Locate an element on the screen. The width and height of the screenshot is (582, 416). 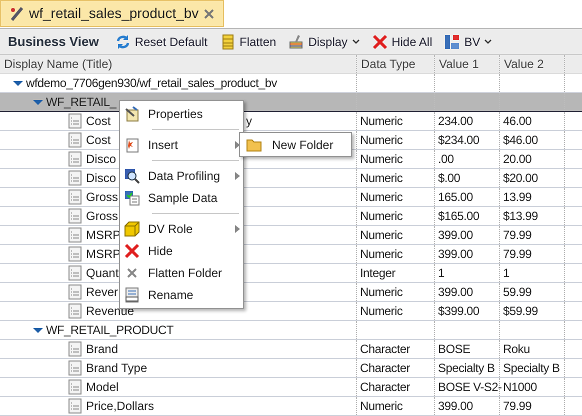
menu-item: DV Role is located at coordinates (181, 229).